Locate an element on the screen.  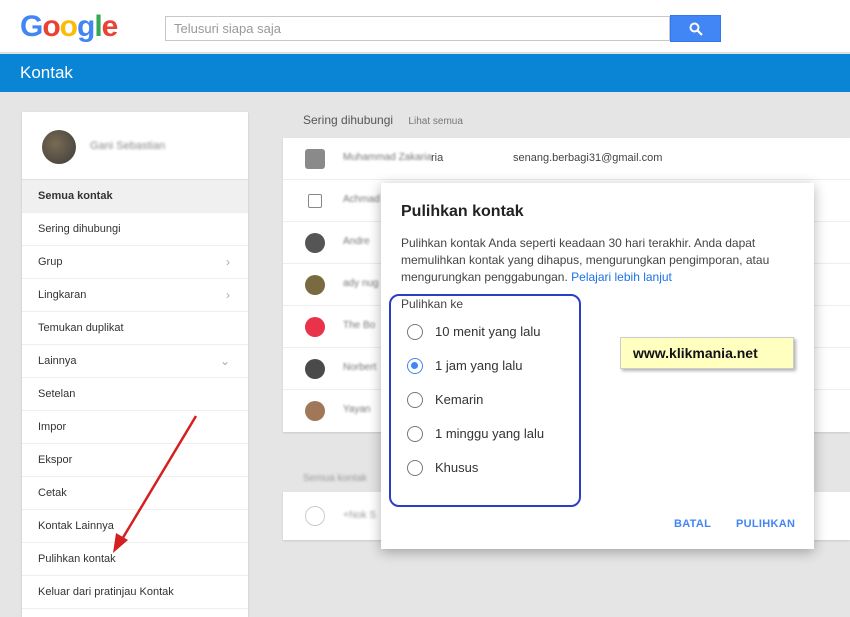
sidebar-item-import: Impor is located at coordinates (135, 427).